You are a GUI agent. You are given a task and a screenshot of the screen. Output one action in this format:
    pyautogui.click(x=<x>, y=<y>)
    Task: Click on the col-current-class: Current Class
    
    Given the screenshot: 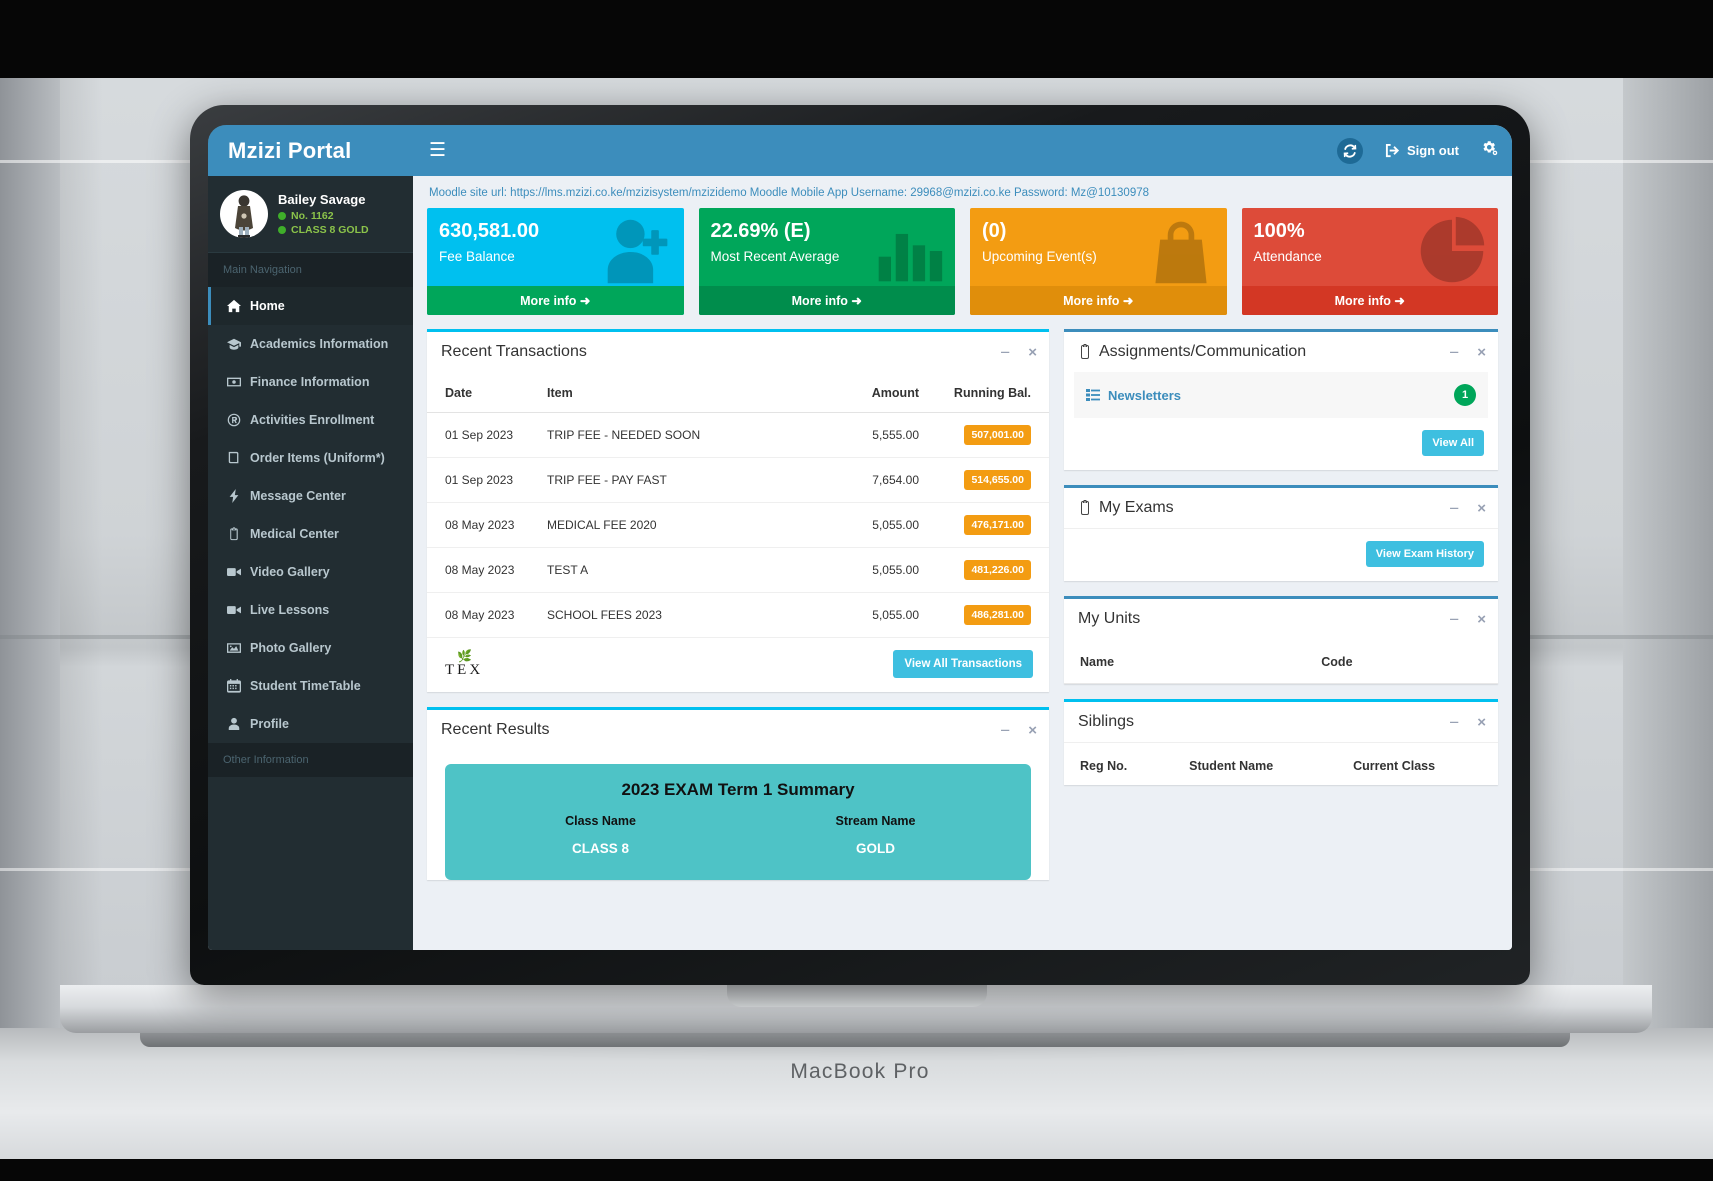 What is the action you would take?
    pyautogui.click(x=1394, y=766)
    